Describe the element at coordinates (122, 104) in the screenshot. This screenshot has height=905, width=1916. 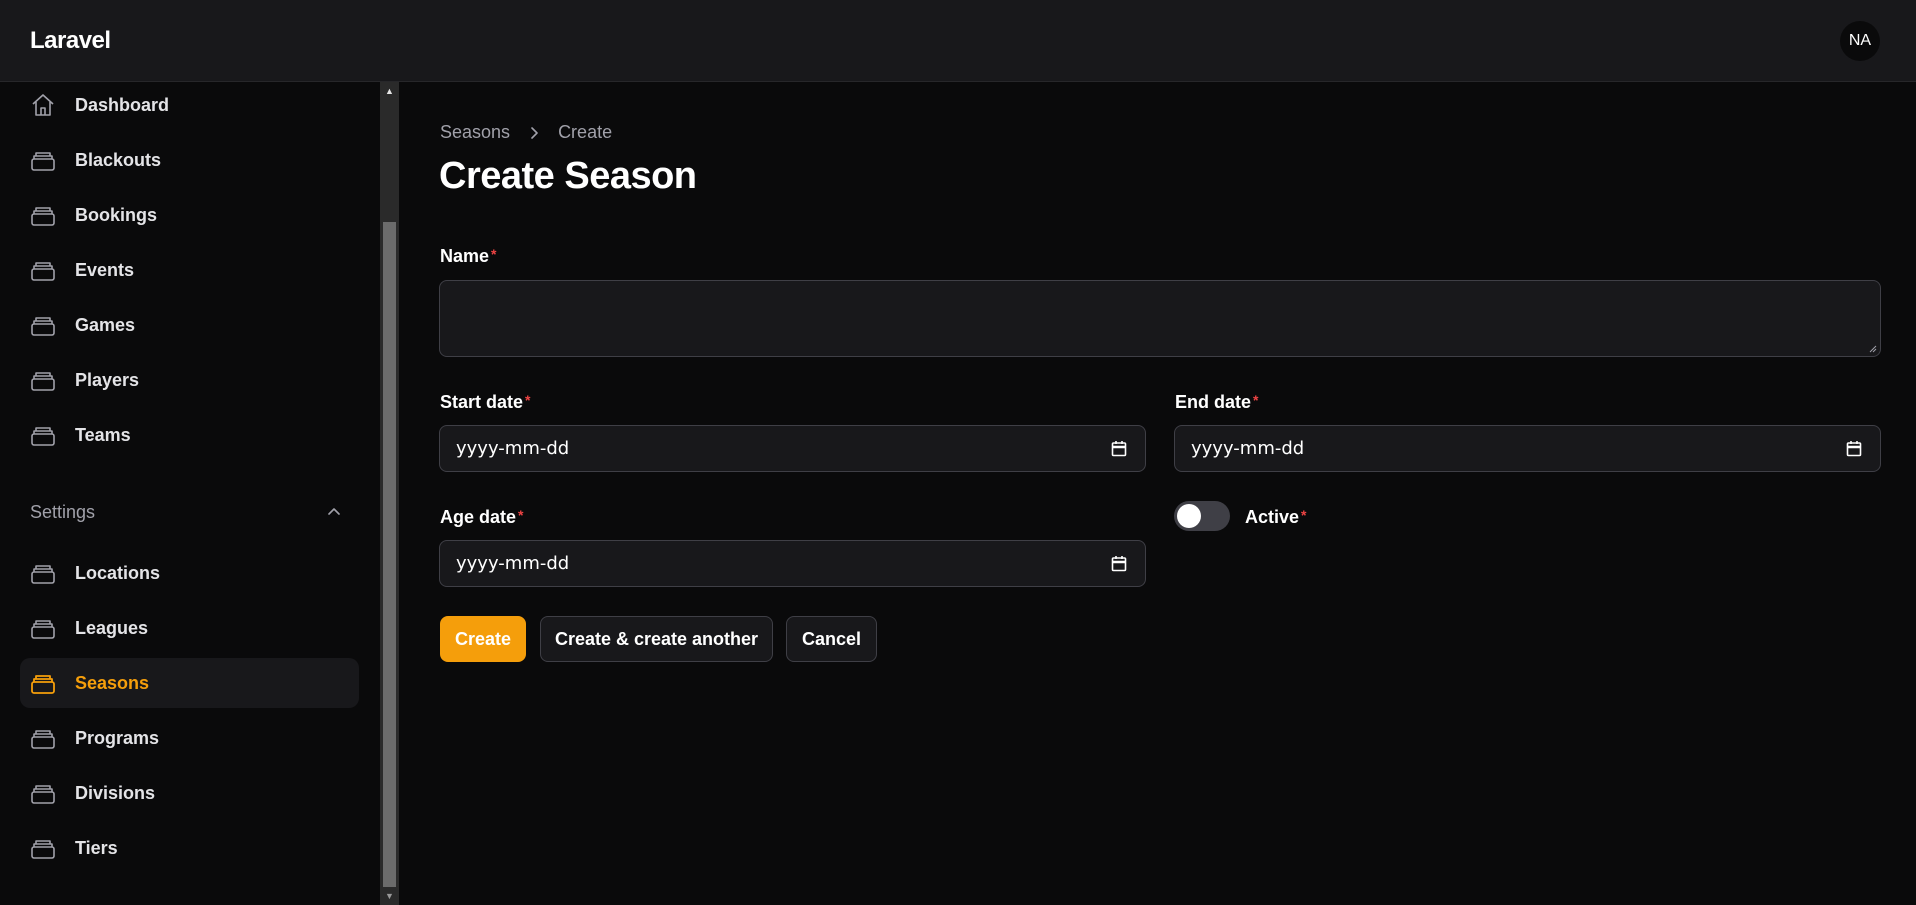
I see `sidebar-item-label: Dashboard` at that location.